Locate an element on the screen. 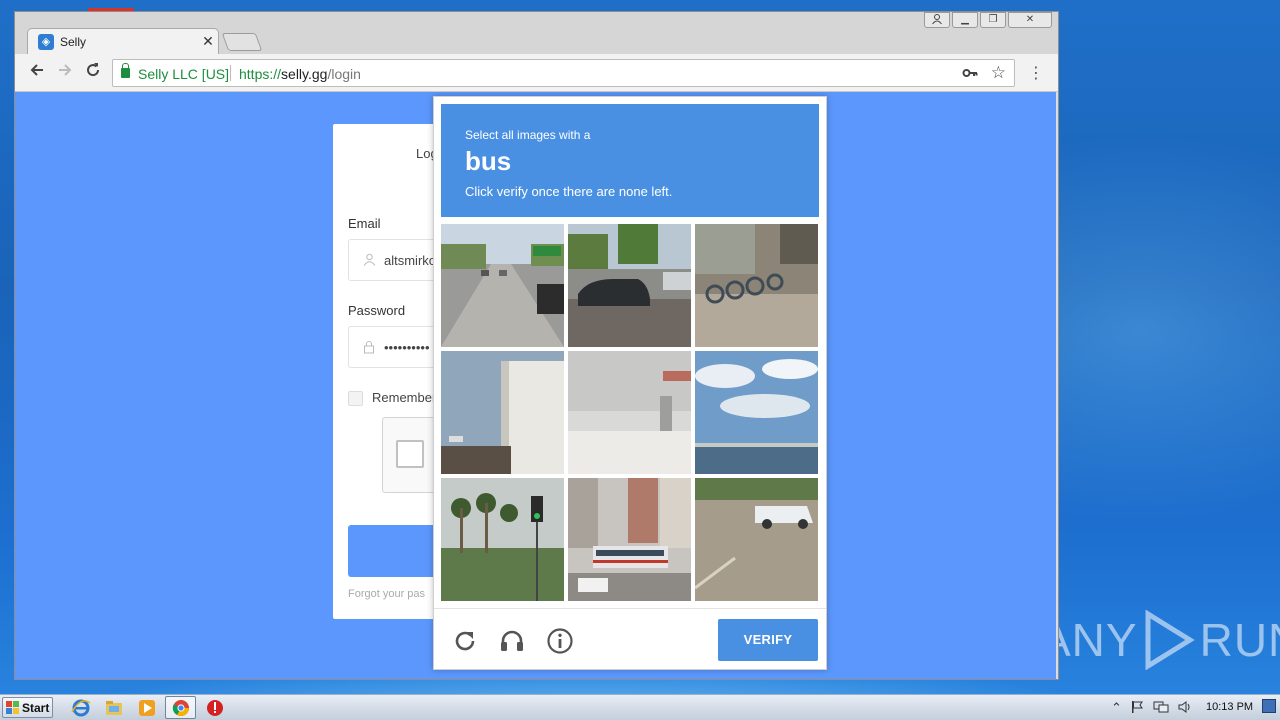  image-tile-blurred-storefront is located at coordinates (629, 412).